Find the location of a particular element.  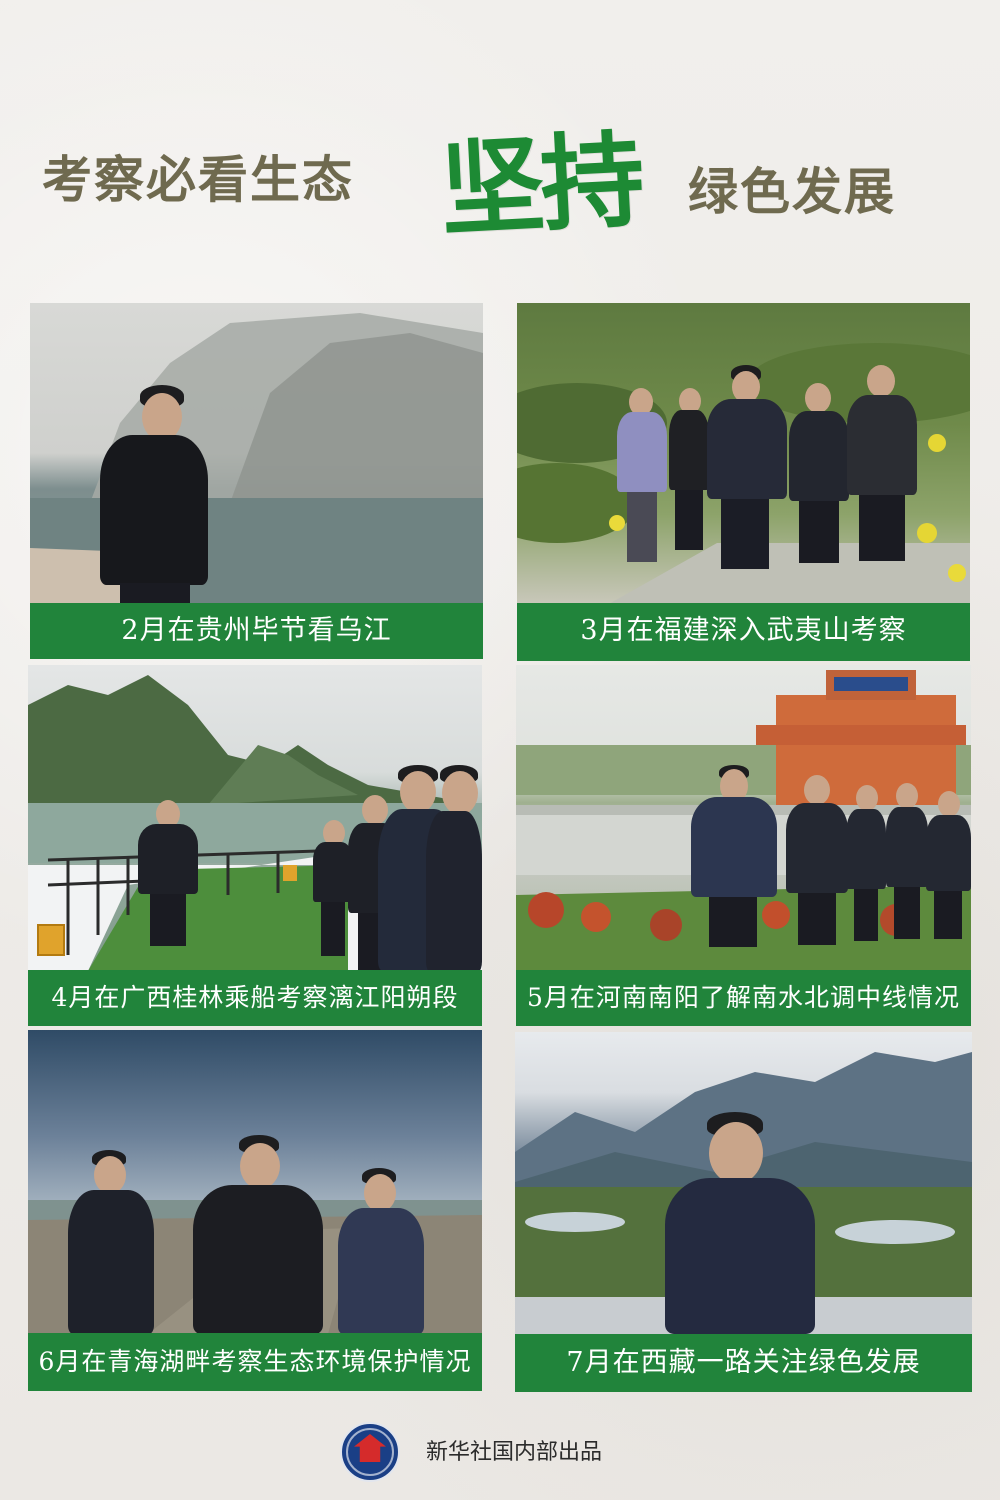

photo-li-river-boat is located at coordinates (255, 818).